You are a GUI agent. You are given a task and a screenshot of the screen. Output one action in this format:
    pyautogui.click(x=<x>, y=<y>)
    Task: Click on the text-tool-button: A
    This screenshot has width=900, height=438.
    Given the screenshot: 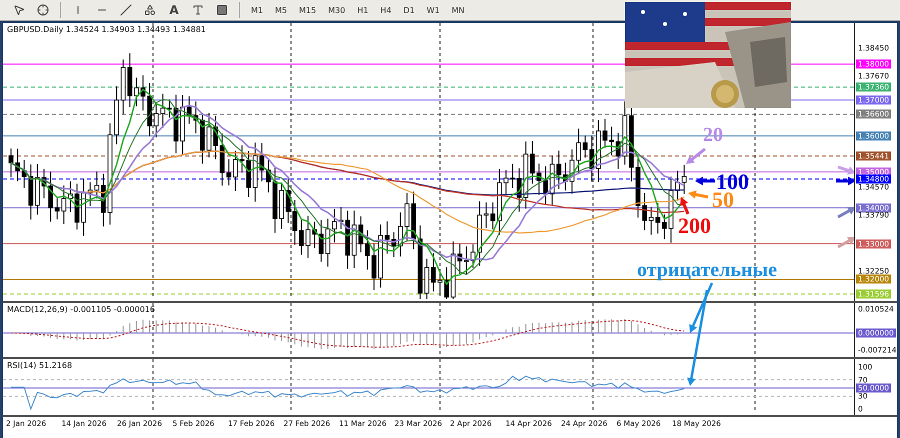 What is the action you would take?
    pyautogui.click(x=174, y=10)
    